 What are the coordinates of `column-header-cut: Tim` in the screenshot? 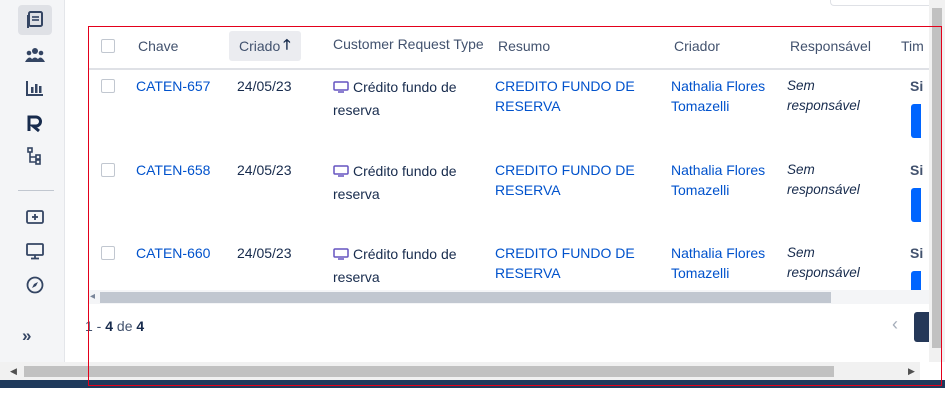 It's located at (912, 46).